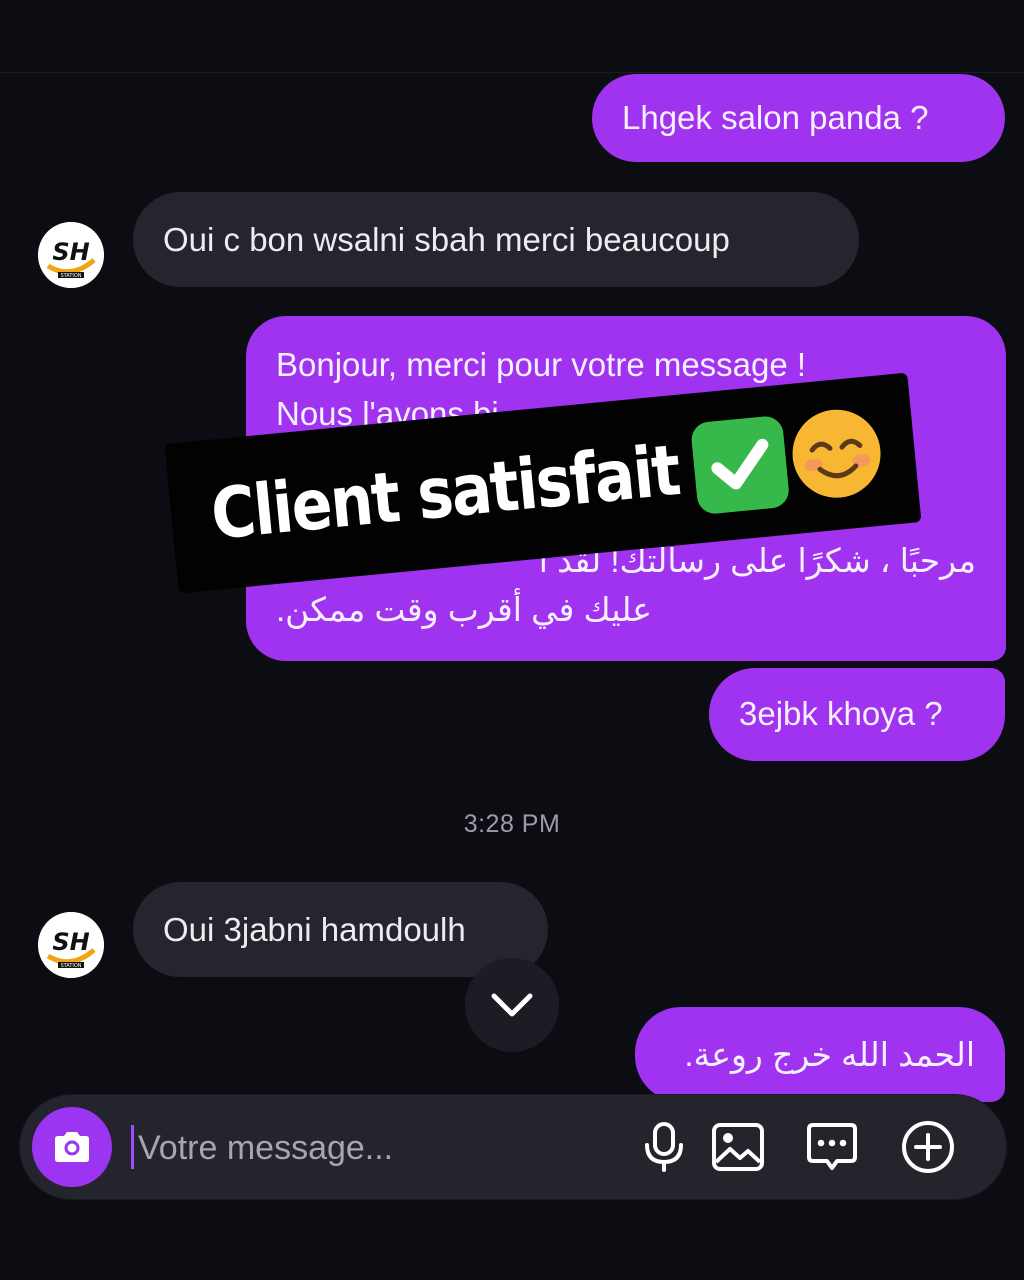 The height and width of the screenshot is (1280, 1024). Describe the element at coordinates (841, 713) in the screenshot. I see `message-text: 3ejbk khoya ?` at that location.